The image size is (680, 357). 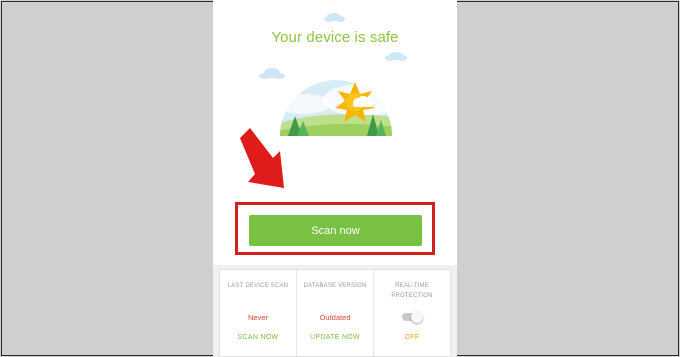 I want to click on database-version-column: DATABASE VERSION Outdated UPDATE NOW, so click(x=335, y=313).